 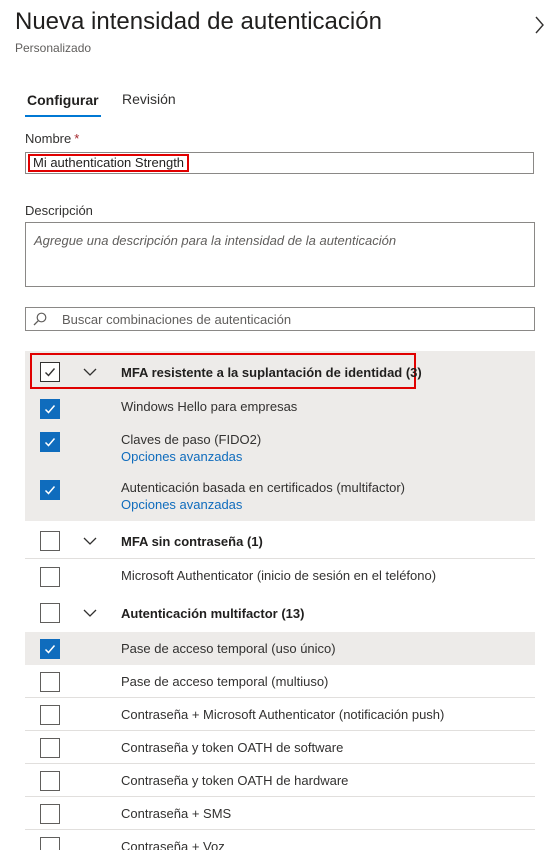 I want to click on page-subtitle: Personalizado, so click(x=53, y=48).